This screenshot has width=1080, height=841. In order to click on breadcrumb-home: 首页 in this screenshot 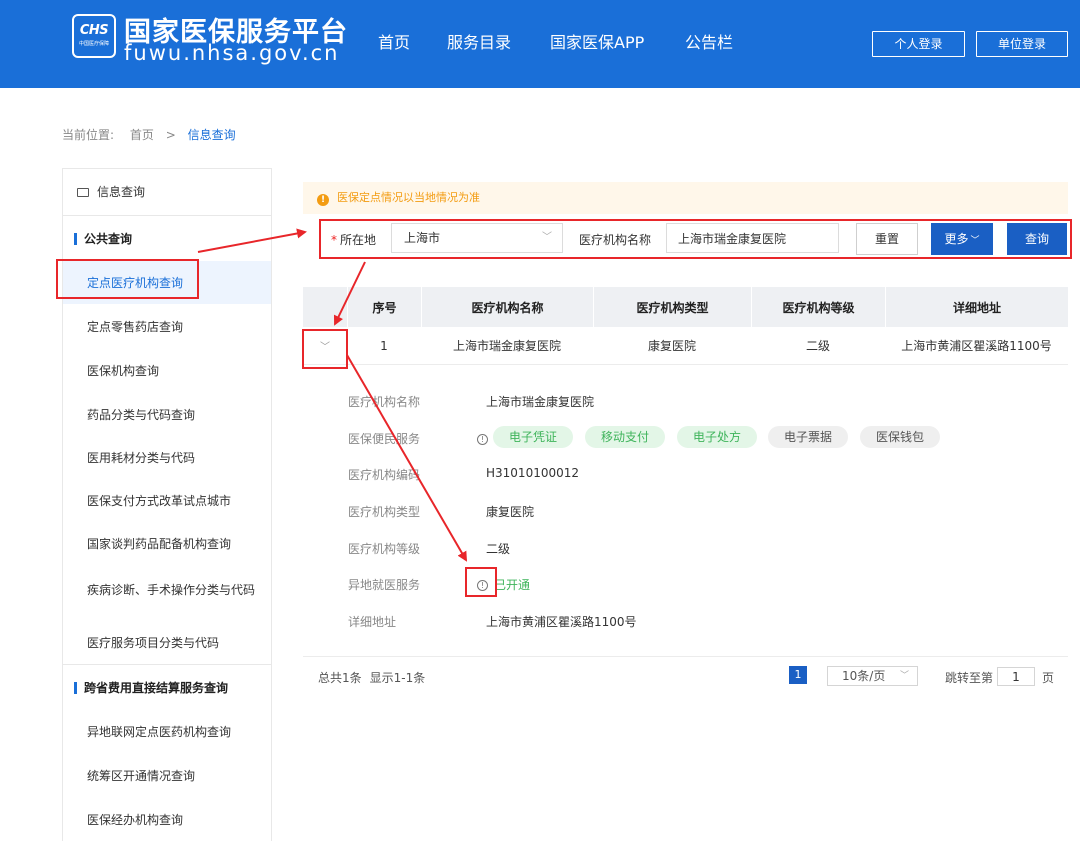, I will do `click(142, 135)`.